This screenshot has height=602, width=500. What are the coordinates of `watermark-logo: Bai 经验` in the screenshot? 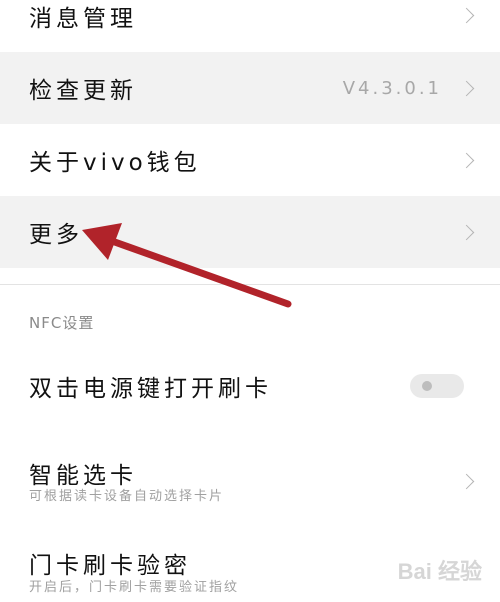 It's located at (439, 571).